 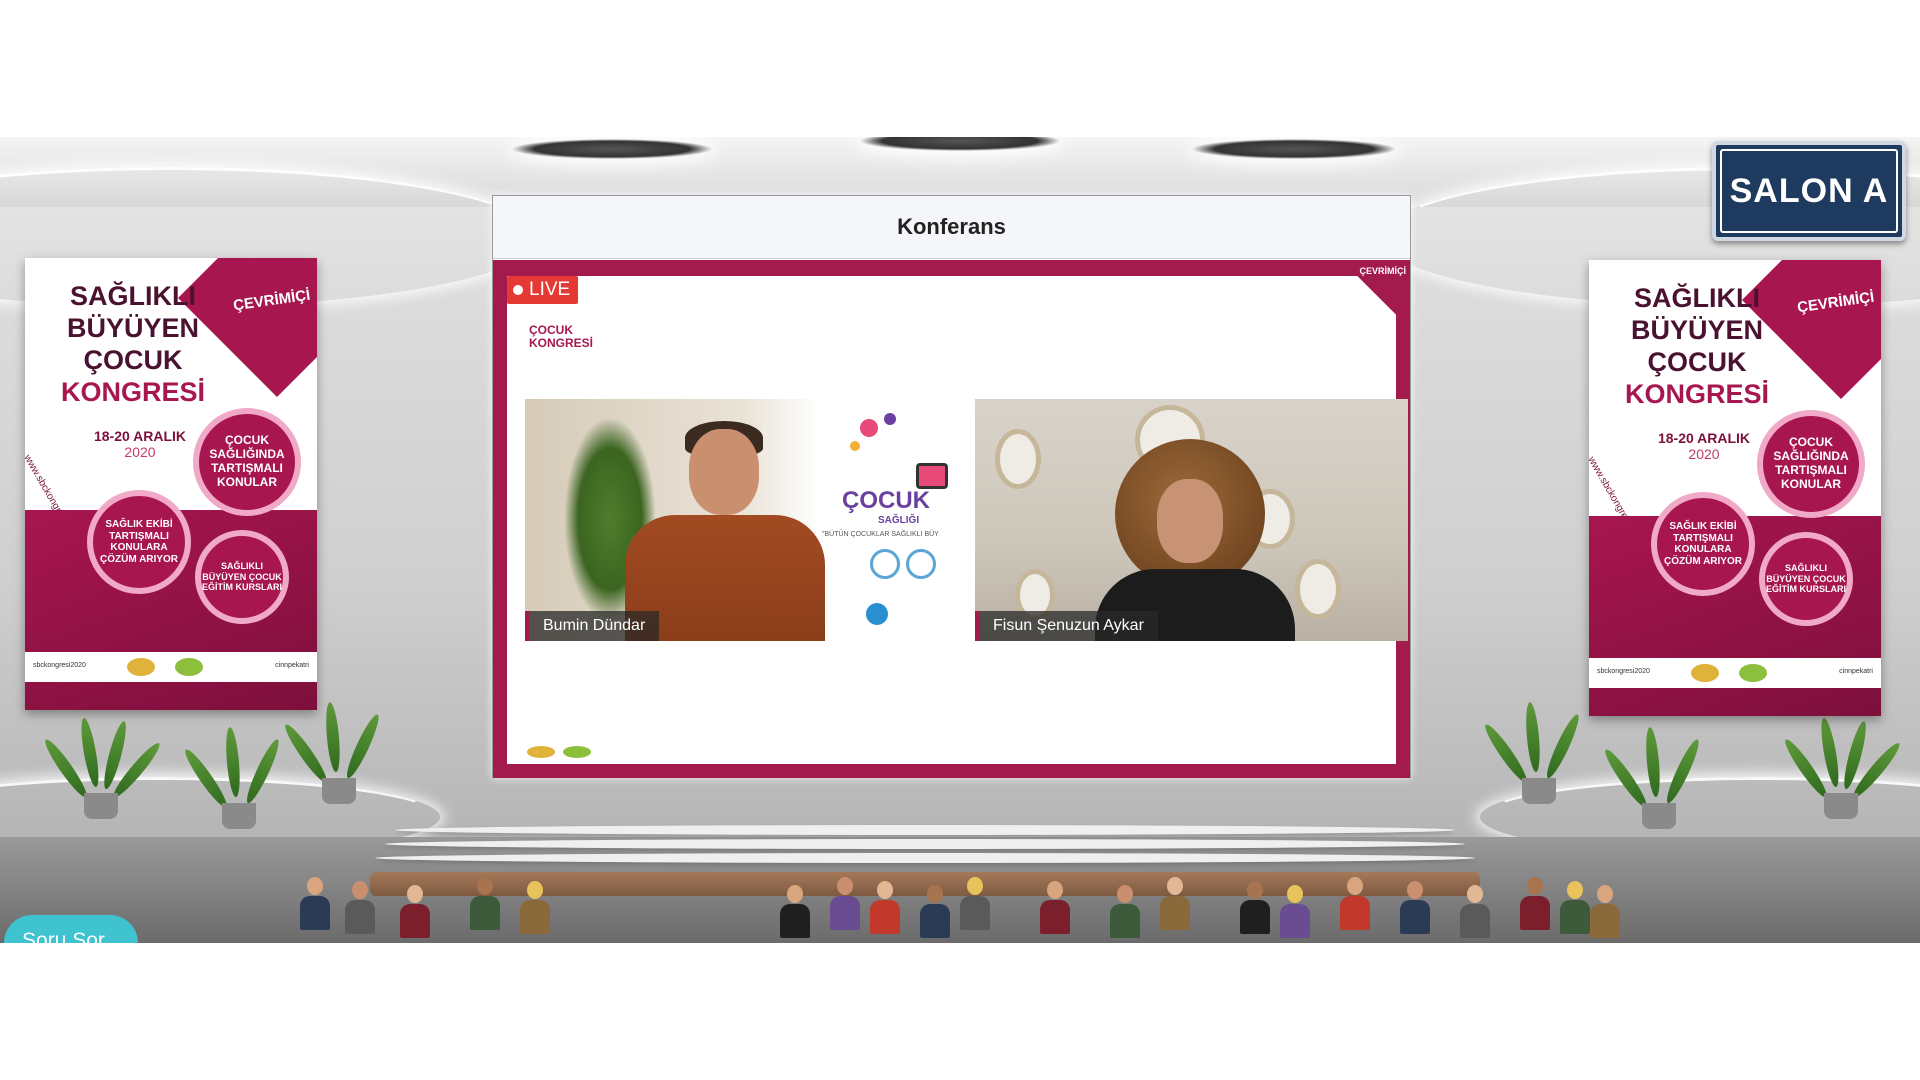 What do you see at coordinates (550, 289) in the screenshot?
I see `live-label: LIVE` at bounding box center [550, 289].